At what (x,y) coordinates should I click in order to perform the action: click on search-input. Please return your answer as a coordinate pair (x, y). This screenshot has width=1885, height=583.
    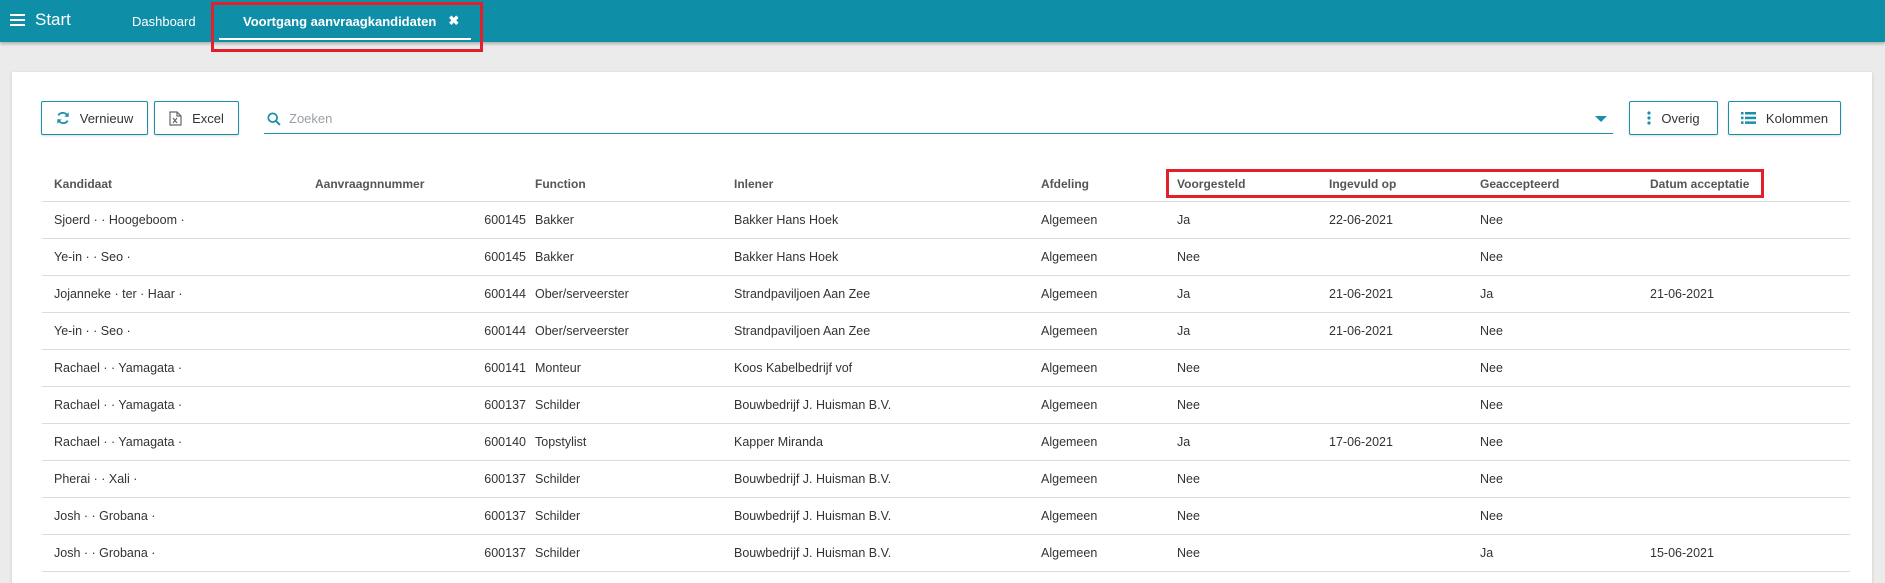
    Looking at the image, I should click on (942, 118).